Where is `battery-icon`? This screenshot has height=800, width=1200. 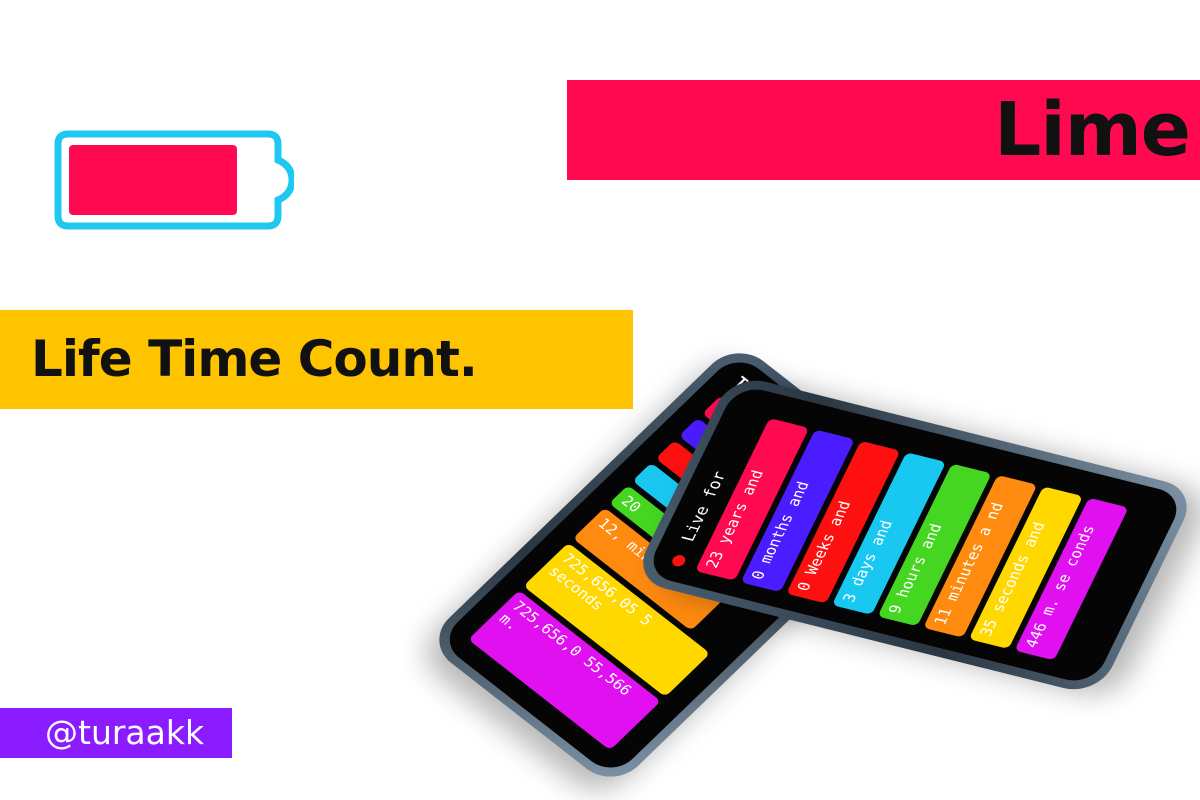 battery-icon is located at coordinates (174, 180).